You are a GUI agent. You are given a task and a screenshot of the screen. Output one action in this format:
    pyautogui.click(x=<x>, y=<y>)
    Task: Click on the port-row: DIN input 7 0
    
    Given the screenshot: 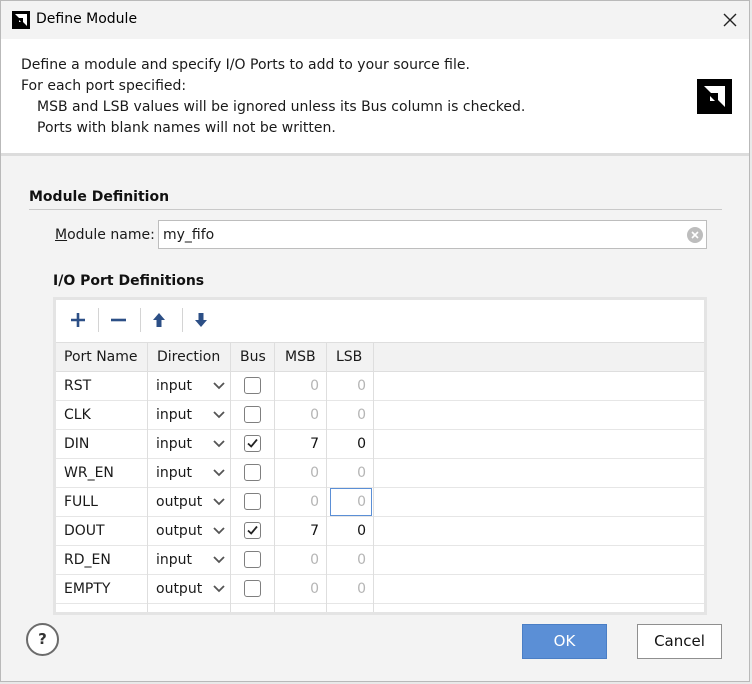 What is the action you would take?
    pyautogui.click(x=380, y=444)
    